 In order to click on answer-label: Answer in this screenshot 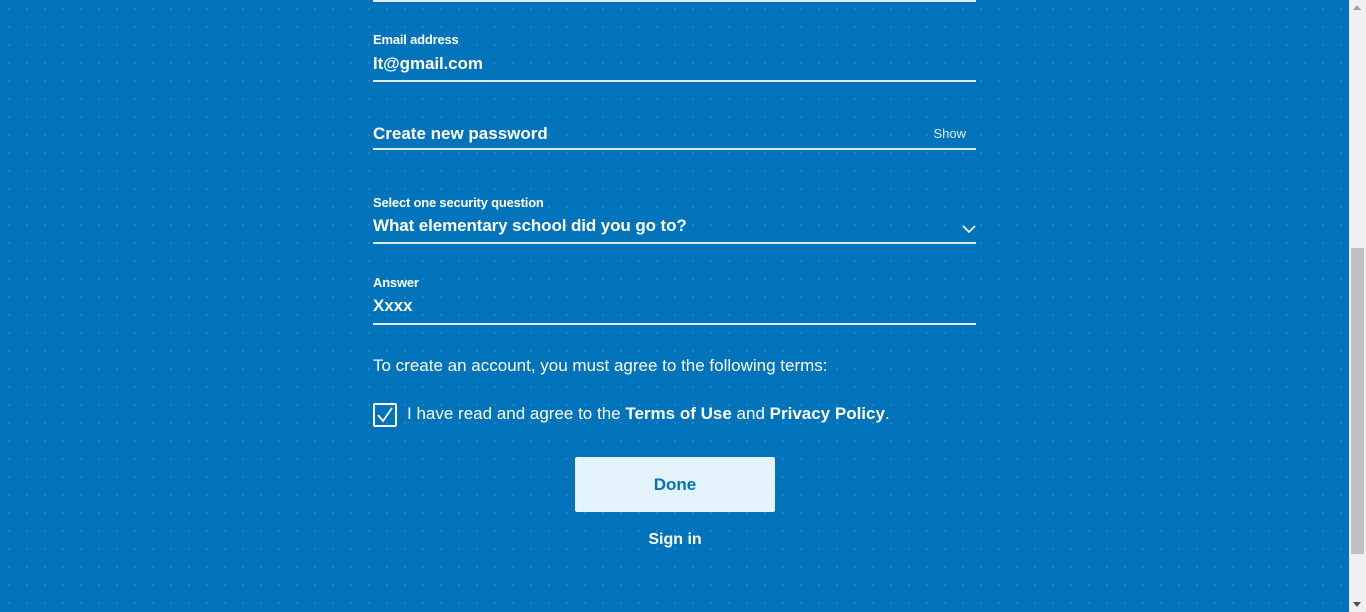, I will do `click(396, 282)`.